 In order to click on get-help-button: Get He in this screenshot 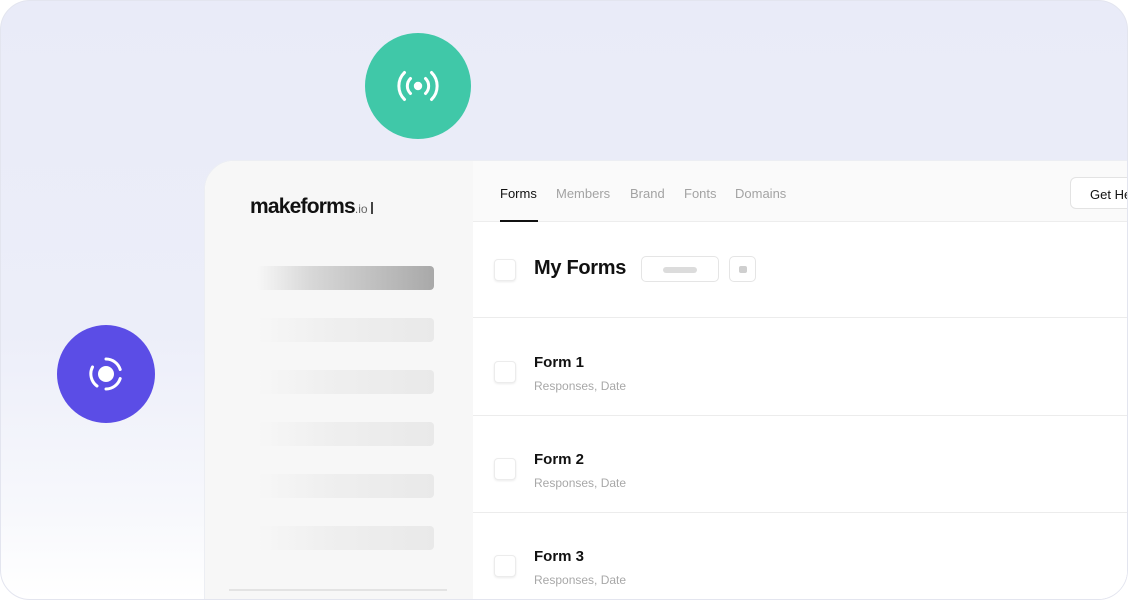, I will do `click(1098, 193)`.